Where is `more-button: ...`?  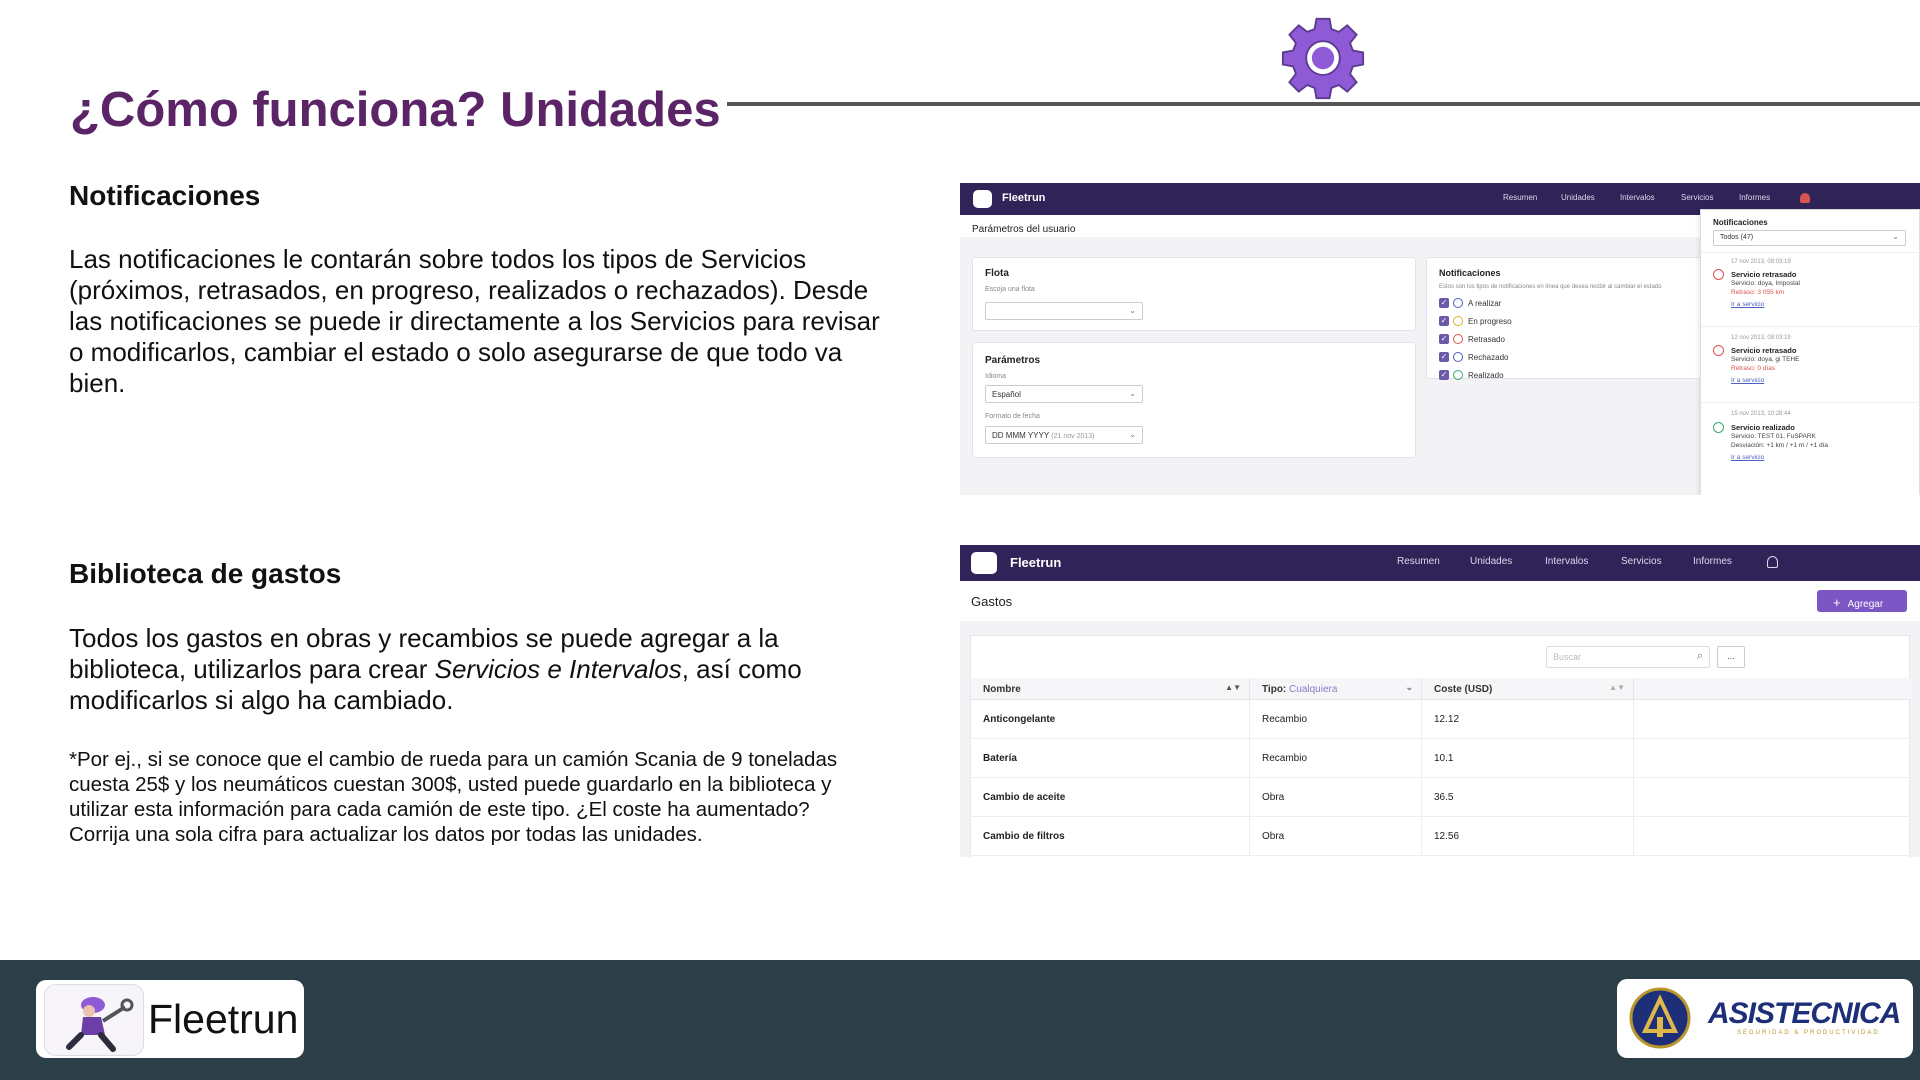
more-button: ... is located at coordinates (1731, 657).